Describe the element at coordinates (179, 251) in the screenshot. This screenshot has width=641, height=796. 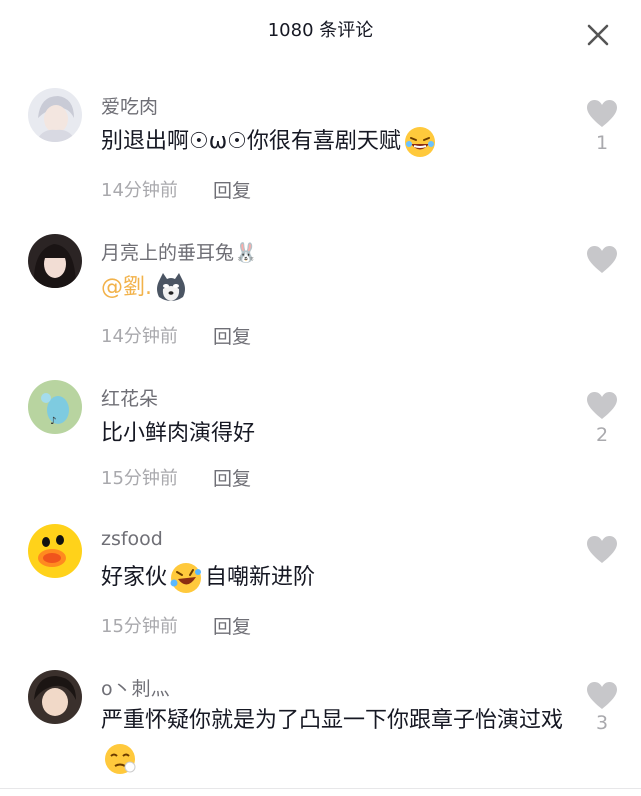
I see `comment-username: 月亮上的垂耳兔🐰` at that location.